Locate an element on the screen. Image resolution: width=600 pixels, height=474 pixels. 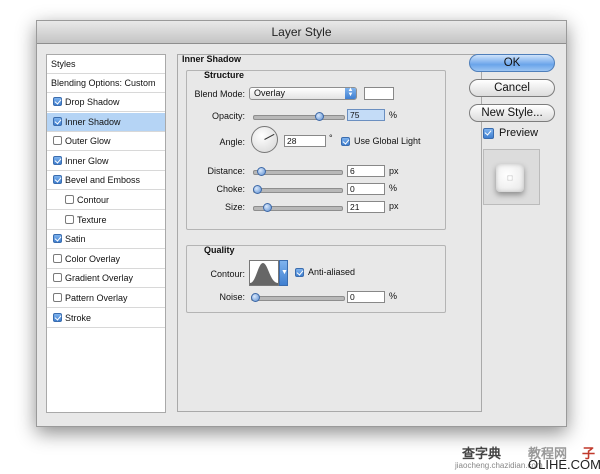
angle-label: Angle: is located at coordinates (232, 142).